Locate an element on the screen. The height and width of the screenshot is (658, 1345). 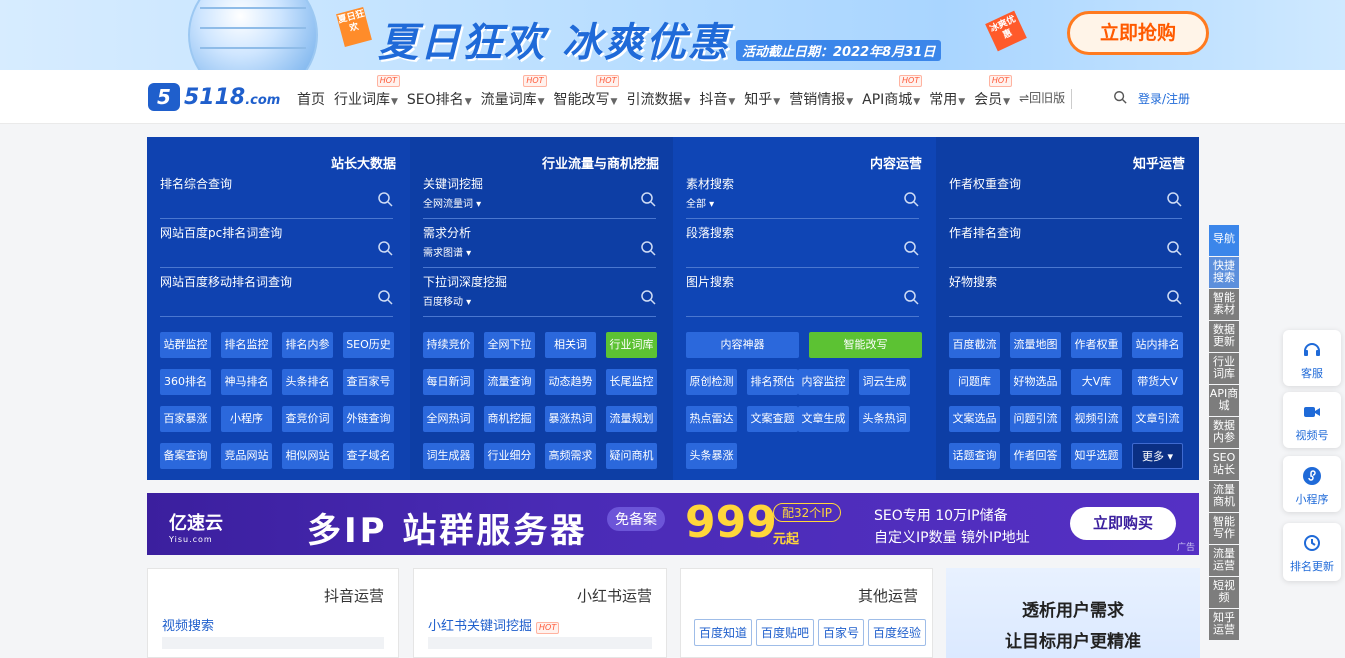
tool-button: 词生成器 is located at coordinates (448, 456).